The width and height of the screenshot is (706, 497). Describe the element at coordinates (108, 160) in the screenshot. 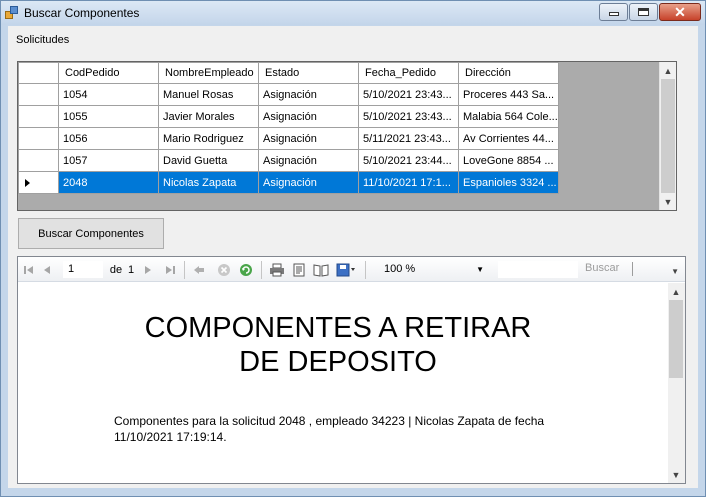

I see `cell-codpedido: 1057` at that location.